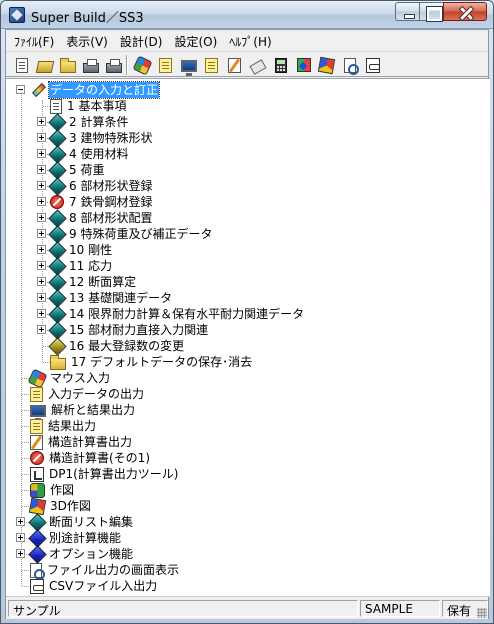 This screenshot has width=494, height=624. I want to click on drawing-icon, so click(303, 65).